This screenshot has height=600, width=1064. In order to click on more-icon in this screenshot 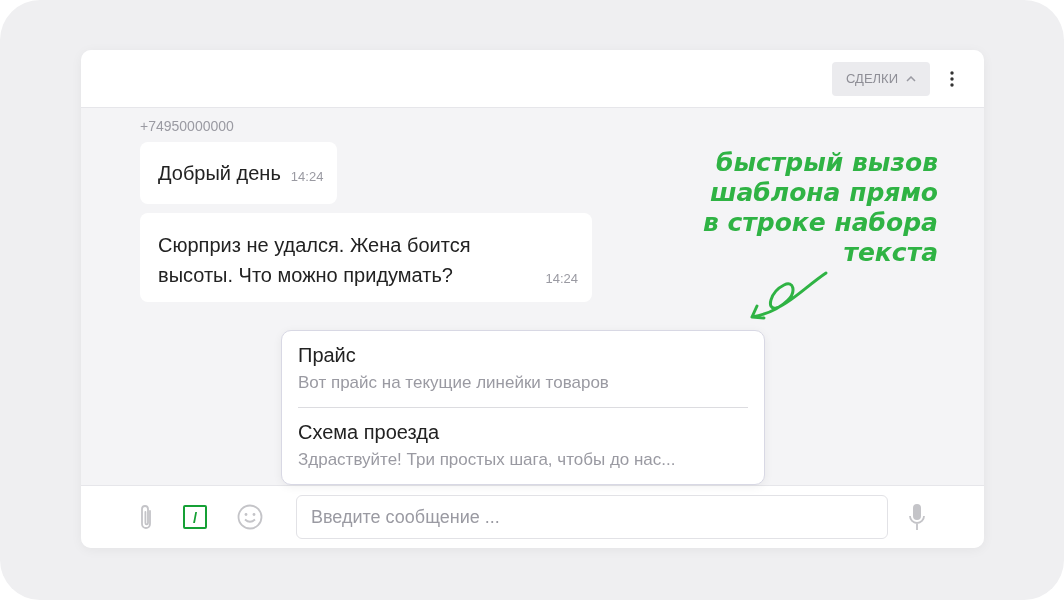, I will do `click(952, 78)`.